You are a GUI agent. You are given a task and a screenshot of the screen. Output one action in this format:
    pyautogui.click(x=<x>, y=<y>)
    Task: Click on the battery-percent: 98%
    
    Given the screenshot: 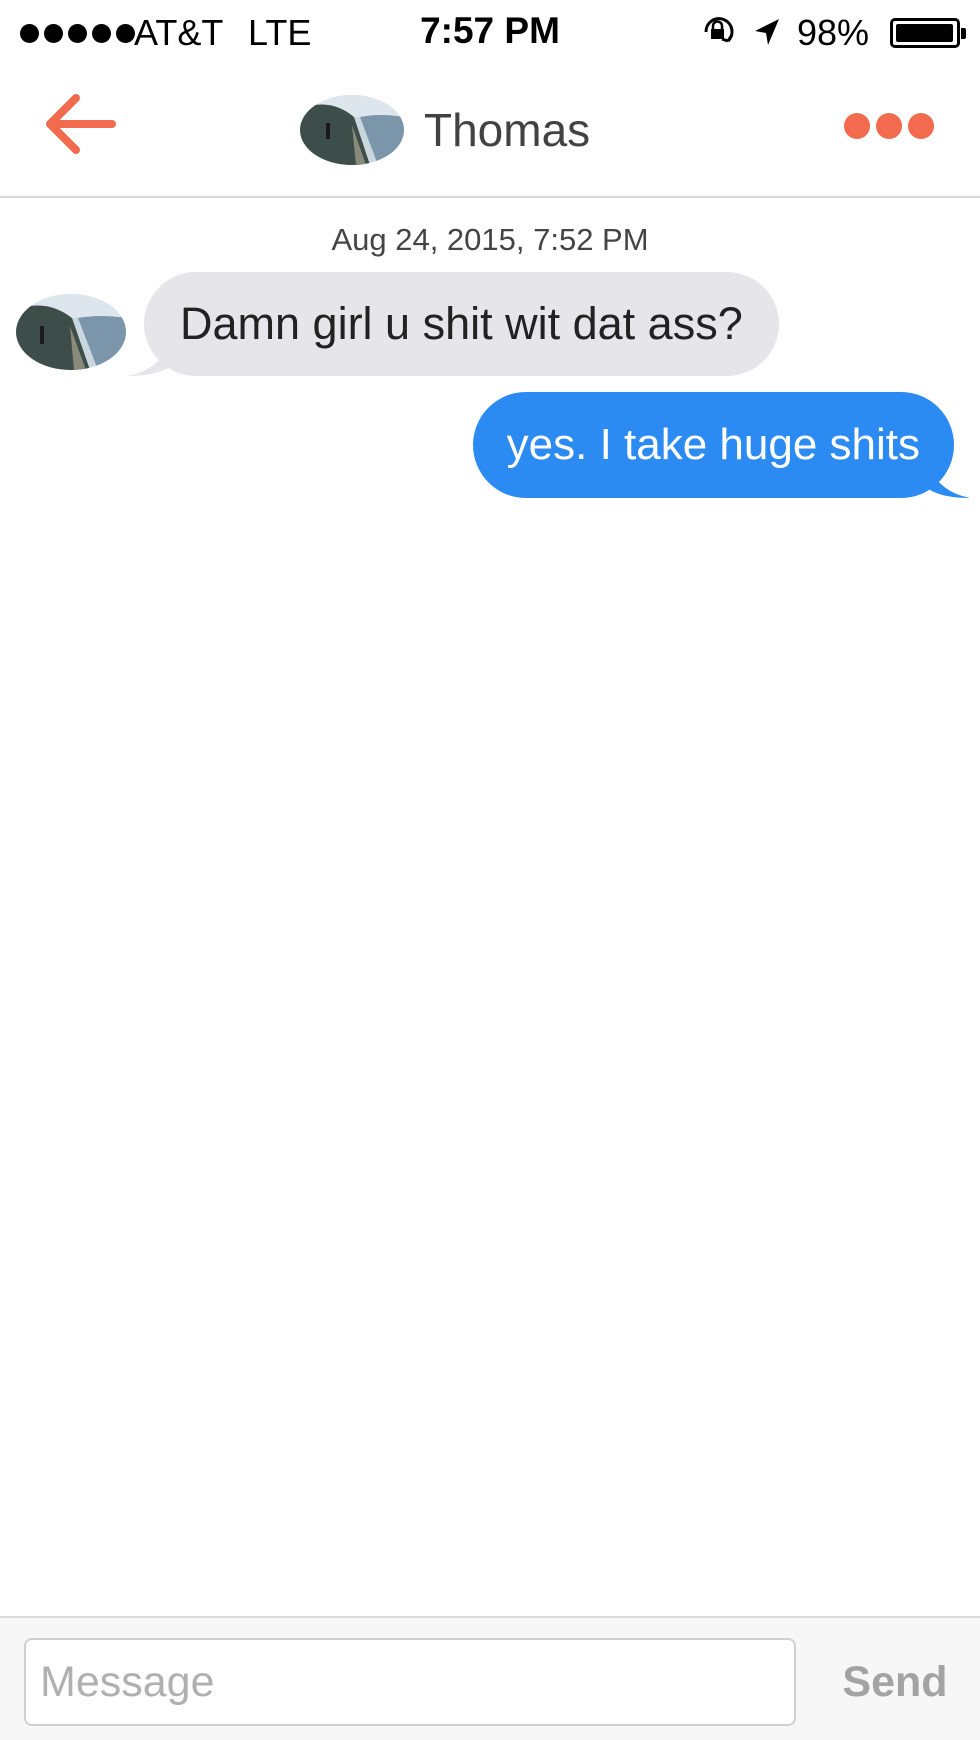 What is the action you would take?
    pyautogui.click(x=833, y=32)
    